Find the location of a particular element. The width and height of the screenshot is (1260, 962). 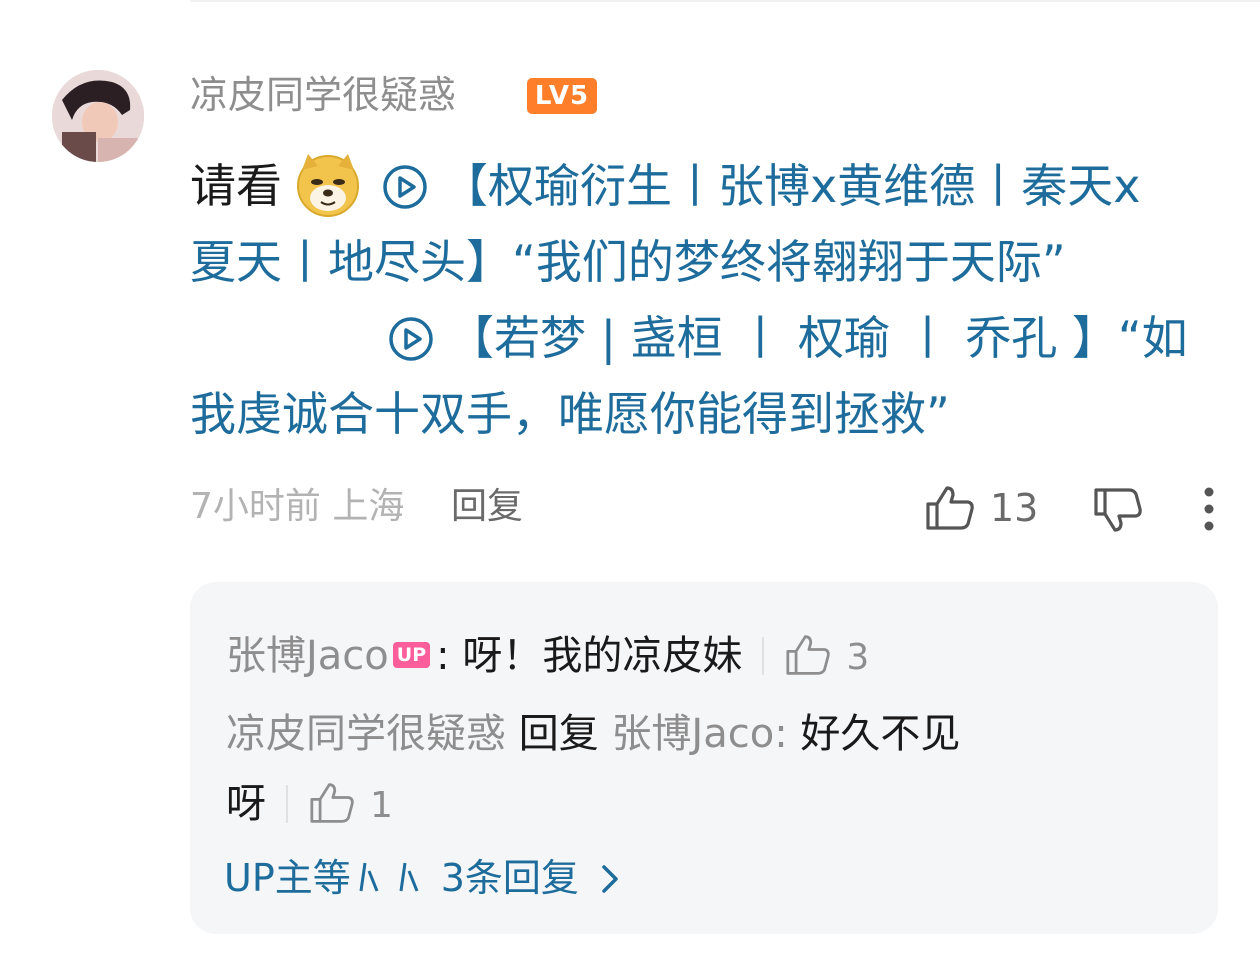

level-badge: LV5 is located at coordinates (562, 96).